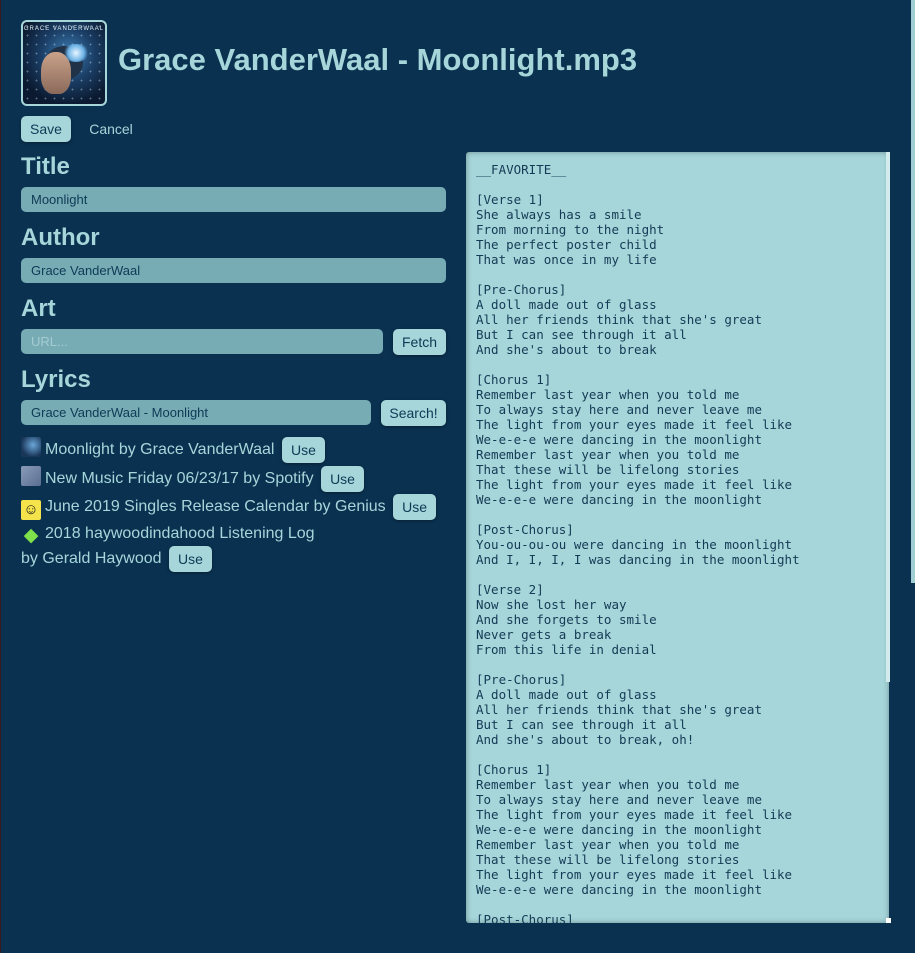 This screenshot has height=953, width=915. What do you see at coordinates (31, 476) in the screenshot?
I see `playlist-icon` at bounding box center [31, 476].